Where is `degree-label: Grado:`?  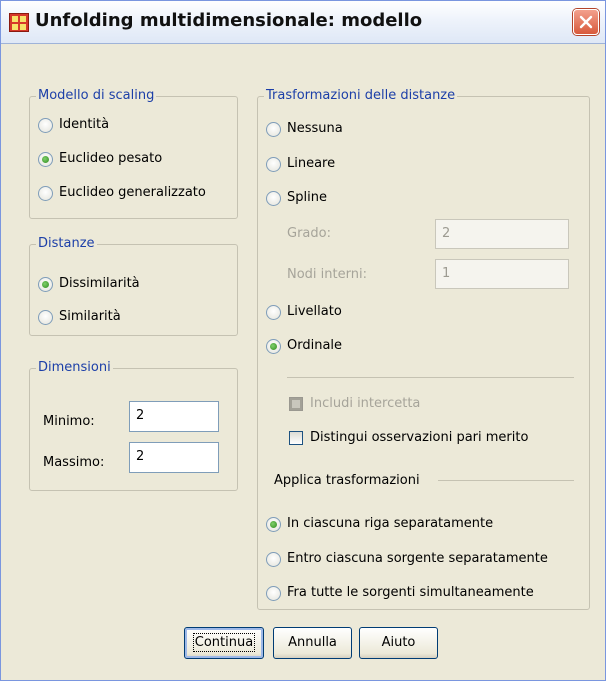
degree-label: Grado: is located at coordinates (309, 233).